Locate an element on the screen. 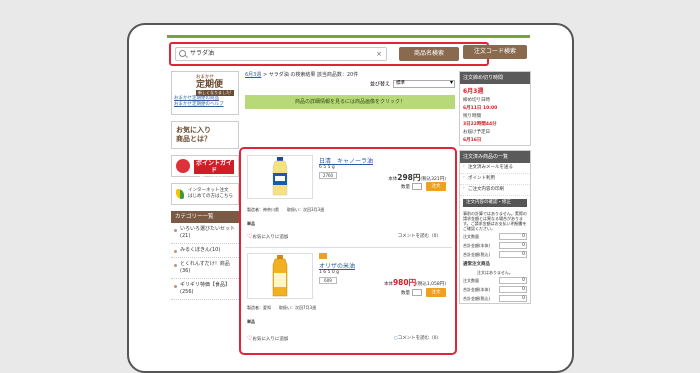 The height and width of the screenshot is (373, 700). product-actions: ♡お気に入りに追加 コメントを読む（0） is located at coordinates (347, 236).